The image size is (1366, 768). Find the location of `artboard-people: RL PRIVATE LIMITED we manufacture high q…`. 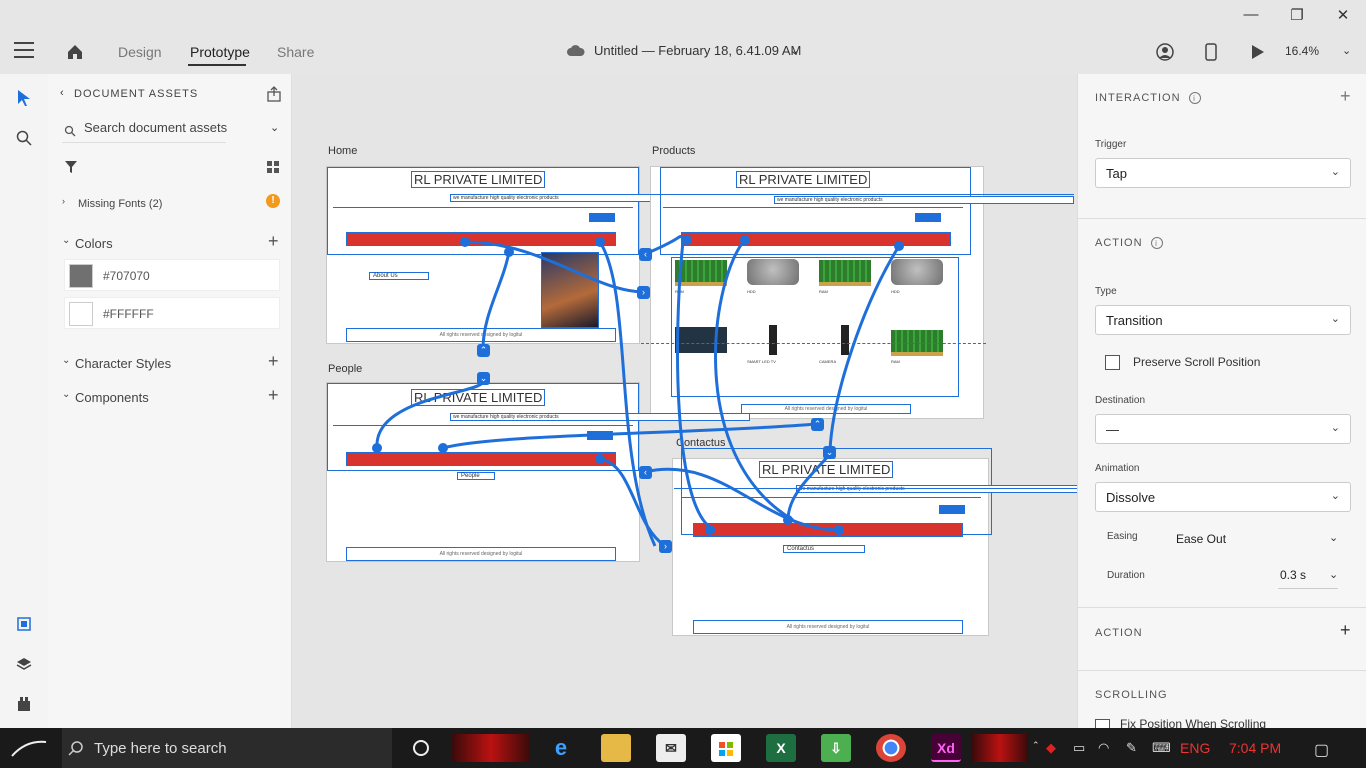

artboard-people: RL PRIVATE LIMITED we manufacture high q… is located at coordinates (538, 472).